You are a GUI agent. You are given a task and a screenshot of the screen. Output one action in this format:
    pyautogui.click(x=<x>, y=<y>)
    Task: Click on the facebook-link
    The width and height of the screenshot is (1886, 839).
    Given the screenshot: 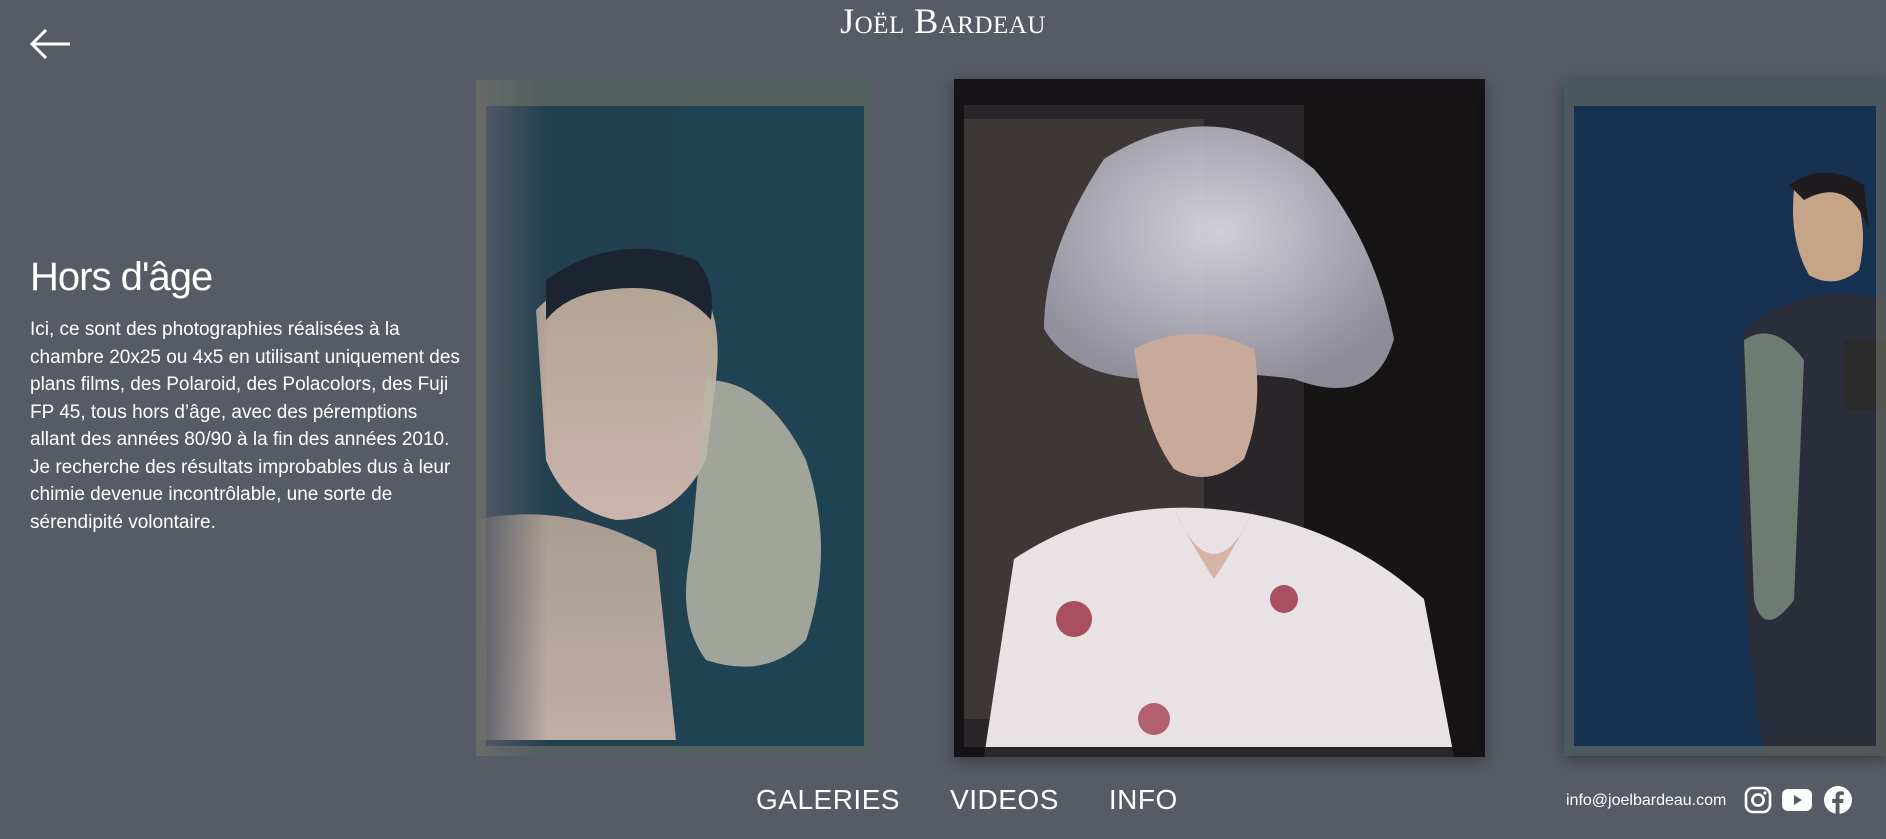 What is the action you would take?
    pyautogui.click(x=1838, y=800)
    